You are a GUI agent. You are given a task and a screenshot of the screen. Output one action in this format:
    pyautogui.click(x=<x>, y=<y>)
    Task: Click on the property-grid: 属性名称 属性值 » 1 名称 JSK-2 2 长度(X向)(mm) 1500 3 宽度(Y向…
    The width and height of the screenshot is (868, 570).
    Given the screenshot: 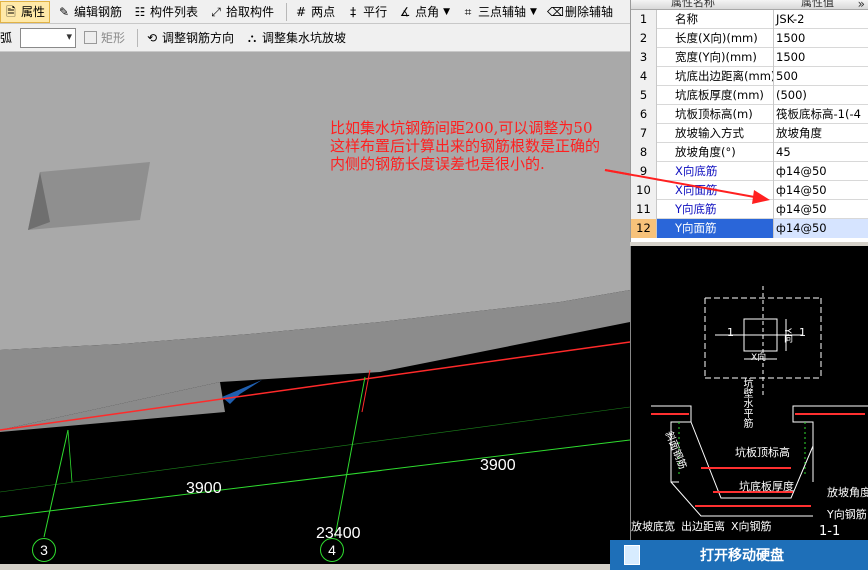 What is the action you would take?
    pyautogui.click(x=749, y=121)
    